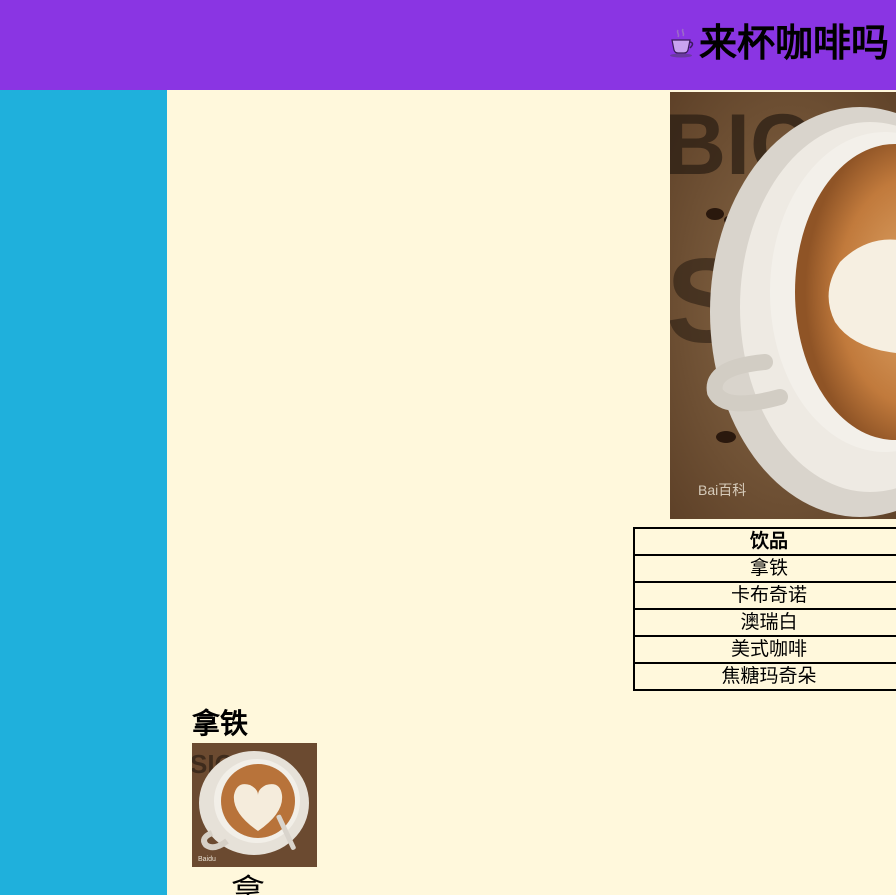 The image size is (896, 895). I want to click on table-row: 卡布奇诺, so click(764, 595).